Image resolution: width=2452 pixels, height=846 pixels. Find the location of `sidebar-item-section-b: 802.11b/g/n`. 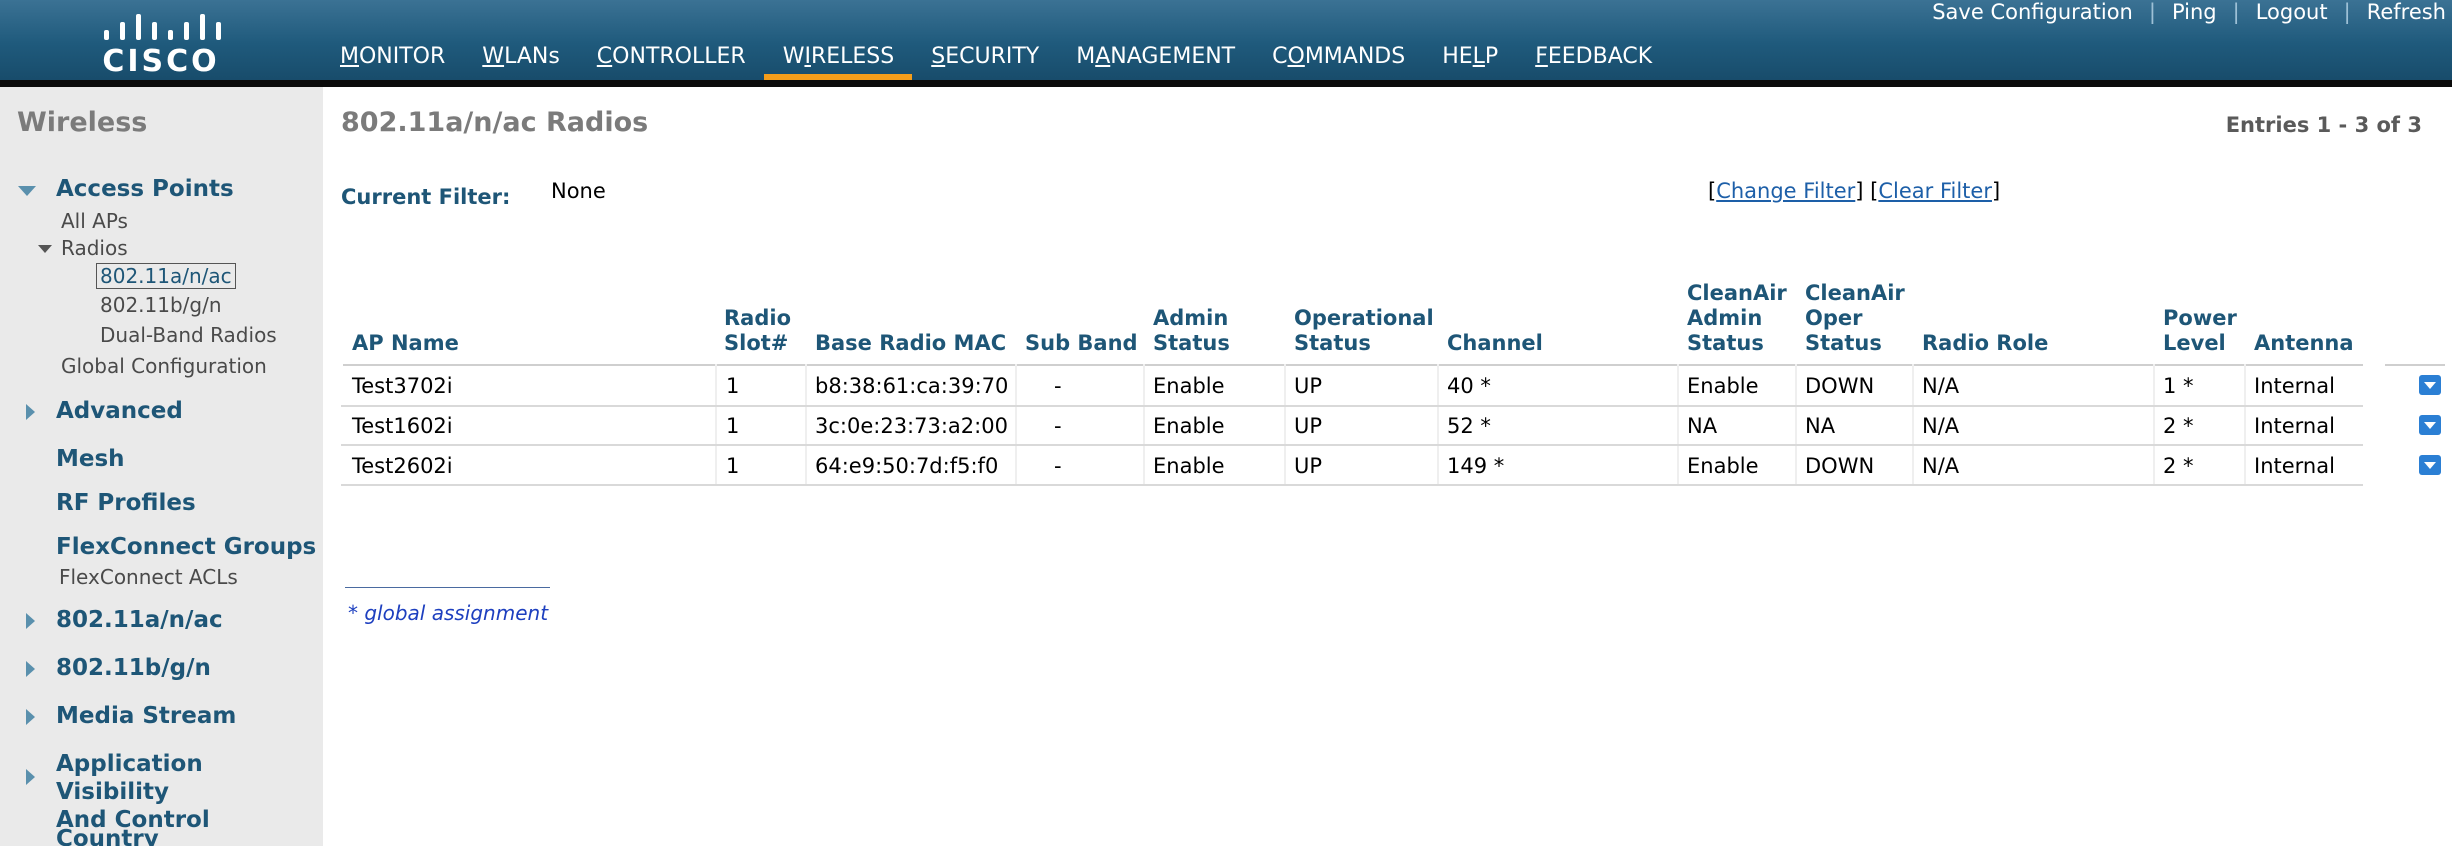

sidebar-item-section-b: 802.11b/g/n is located at coordinates (133, 668).